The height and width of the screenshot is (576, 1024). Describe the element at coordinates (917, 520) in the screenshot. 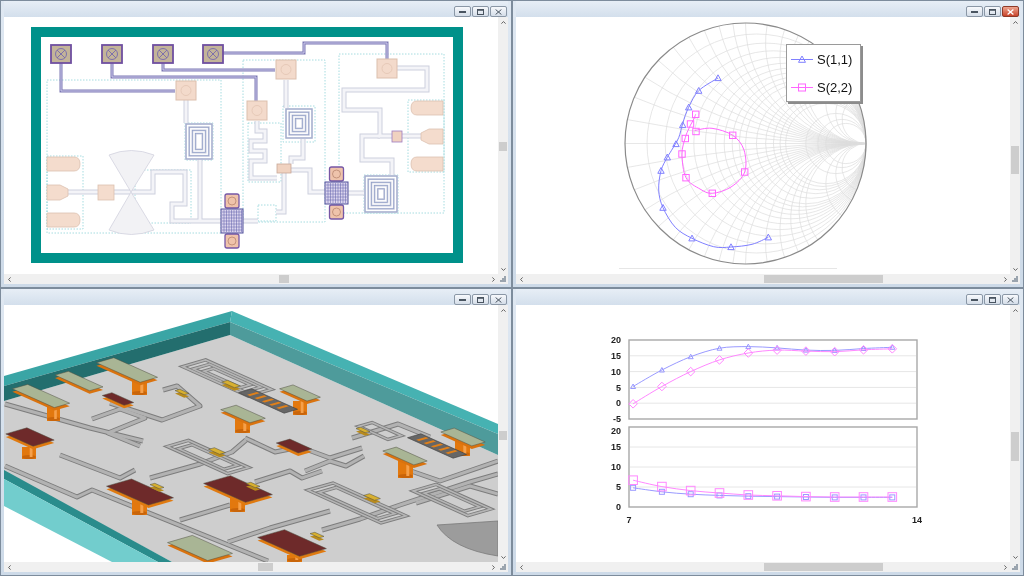

I see `axis-tick-label: 14` at that location.